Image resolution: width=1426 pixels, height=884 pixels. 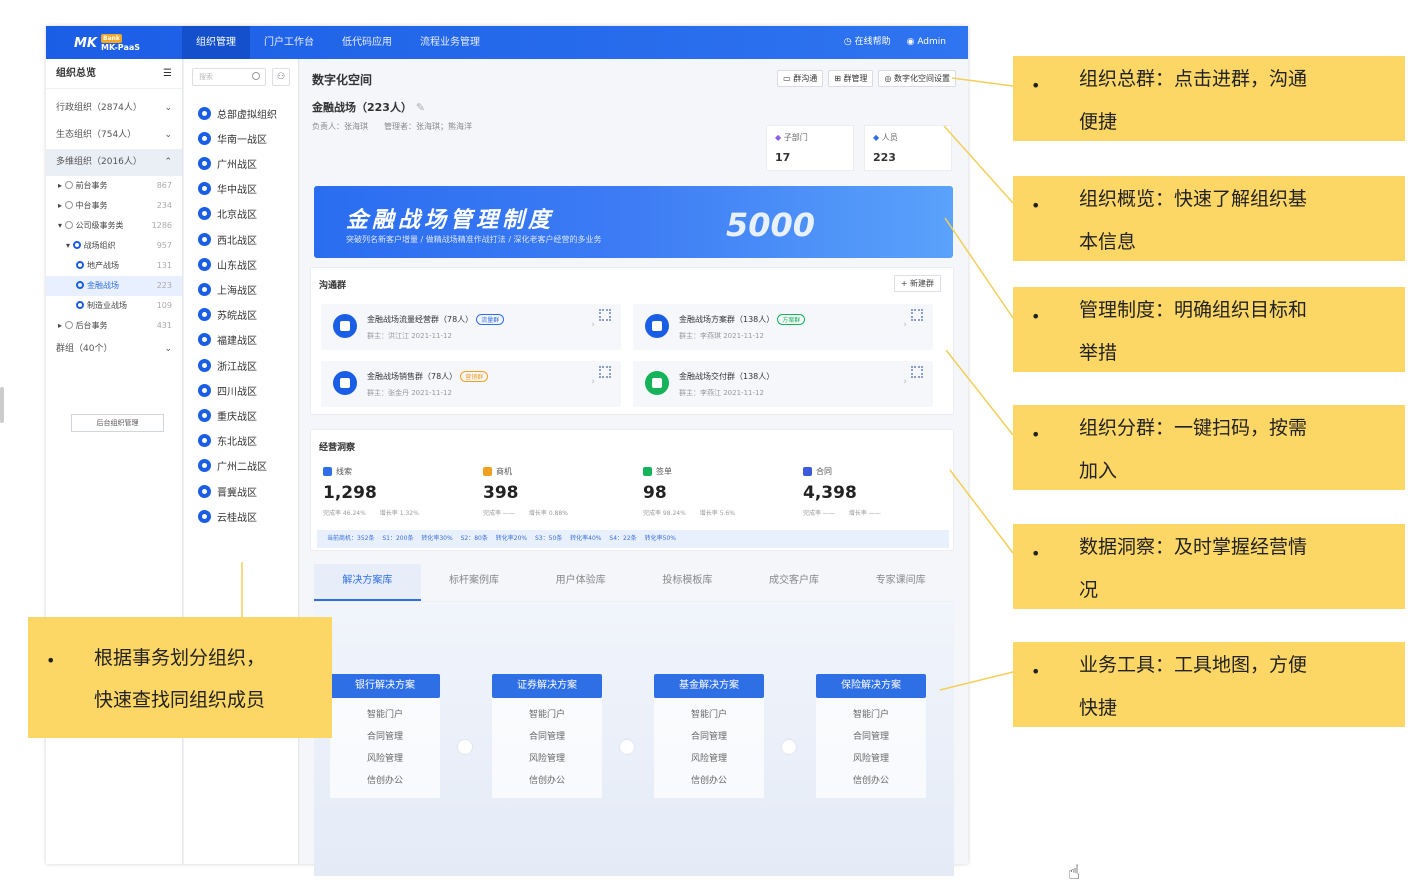 I want to click on annotation-line-1: 数据洞察：及时掌握经营情, so click(x=1193, y=547).